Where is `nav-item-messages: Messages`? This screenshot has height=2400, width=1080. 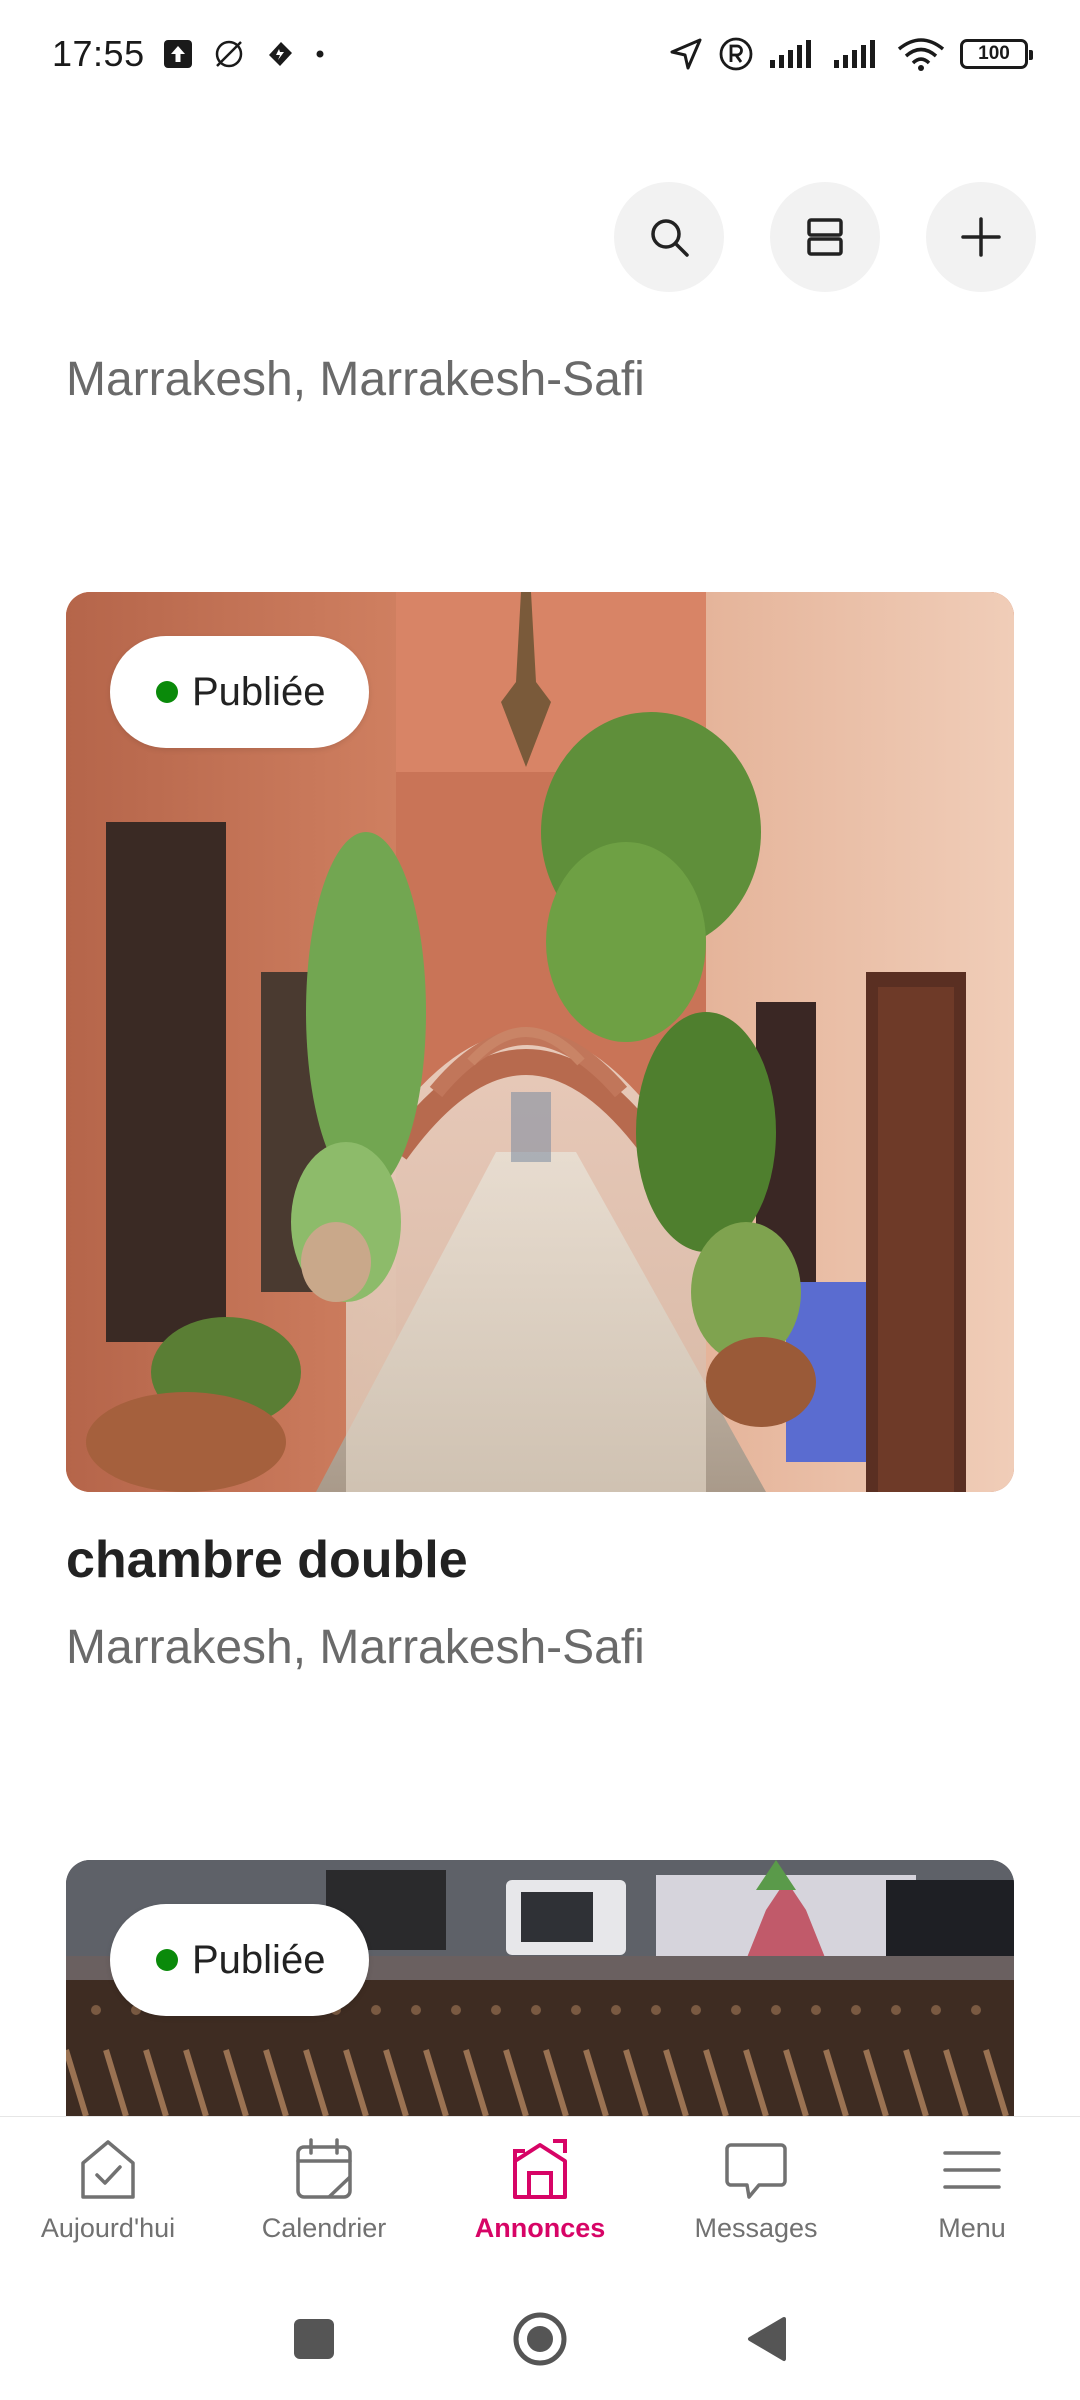 nav-item-messages: Messages is located at coordinates (756, 2197).